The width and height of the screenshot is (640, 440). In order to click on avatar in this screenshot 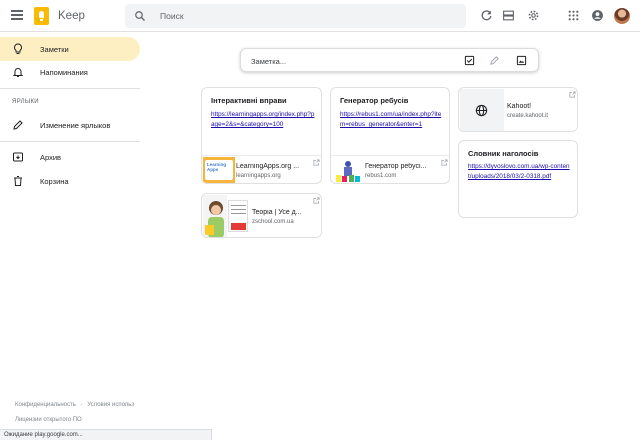, I will do `click(622, 16)`.